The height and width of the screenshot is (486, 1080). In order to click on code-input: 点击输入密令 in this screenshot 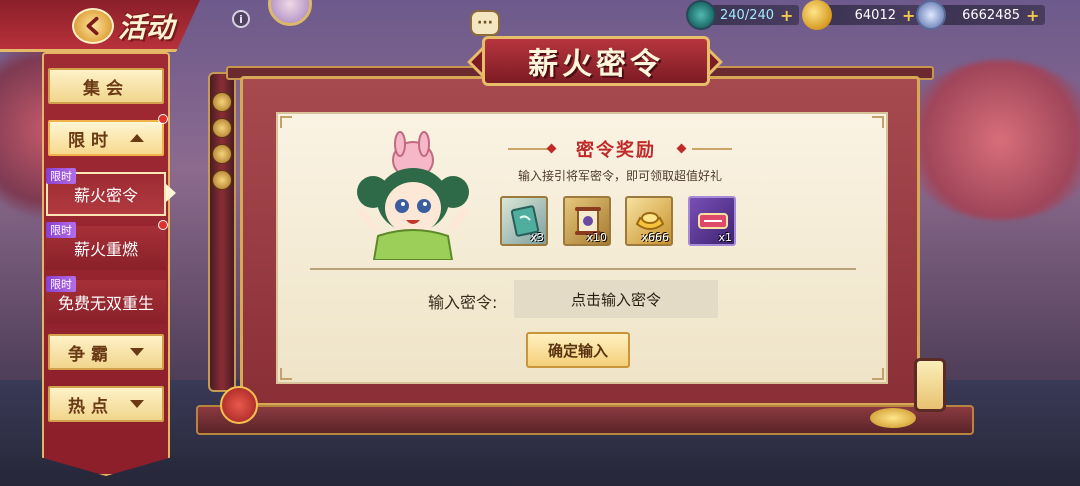, I will do `click(616, 299)`.